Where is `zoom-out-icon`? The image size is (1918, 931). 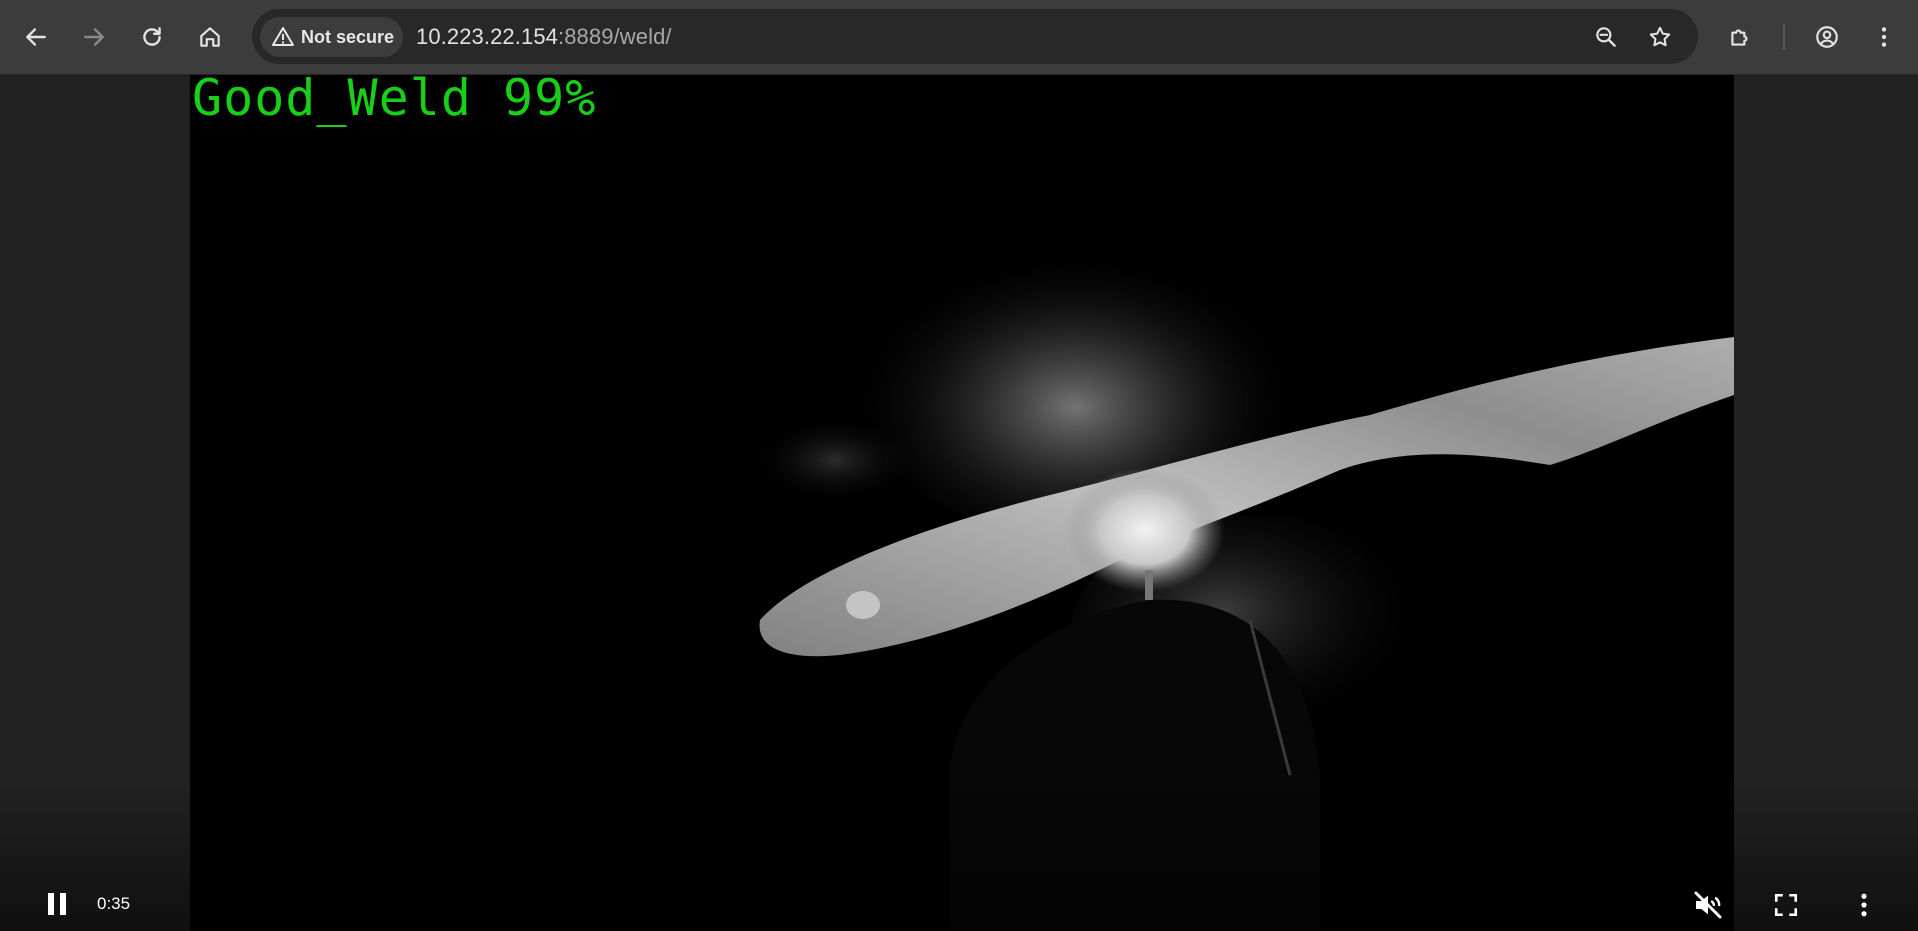 zoom-out-icon is located at coordinates (1606, 37).